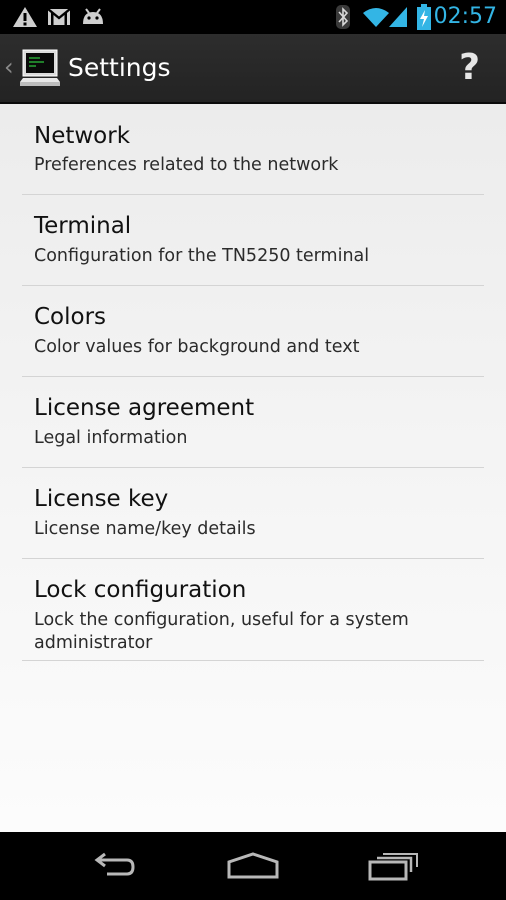 The height and width of the screenshot is (900, 506). I want to click on android-icon, so click(93, 17).